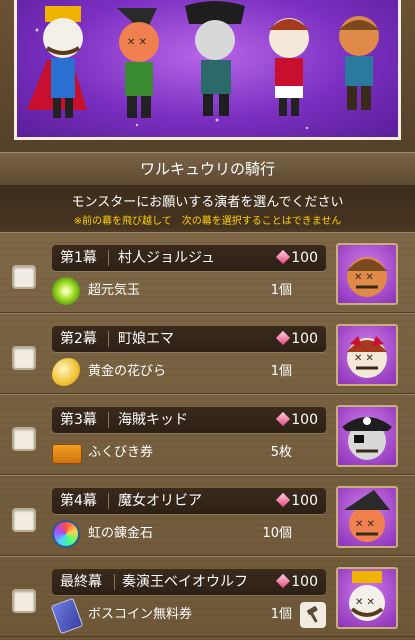 This screenshot has width=415, height=640. Describe the element at coordinates (78, 420) in the screenshot. I see `act-number: 第3幕` at that location.